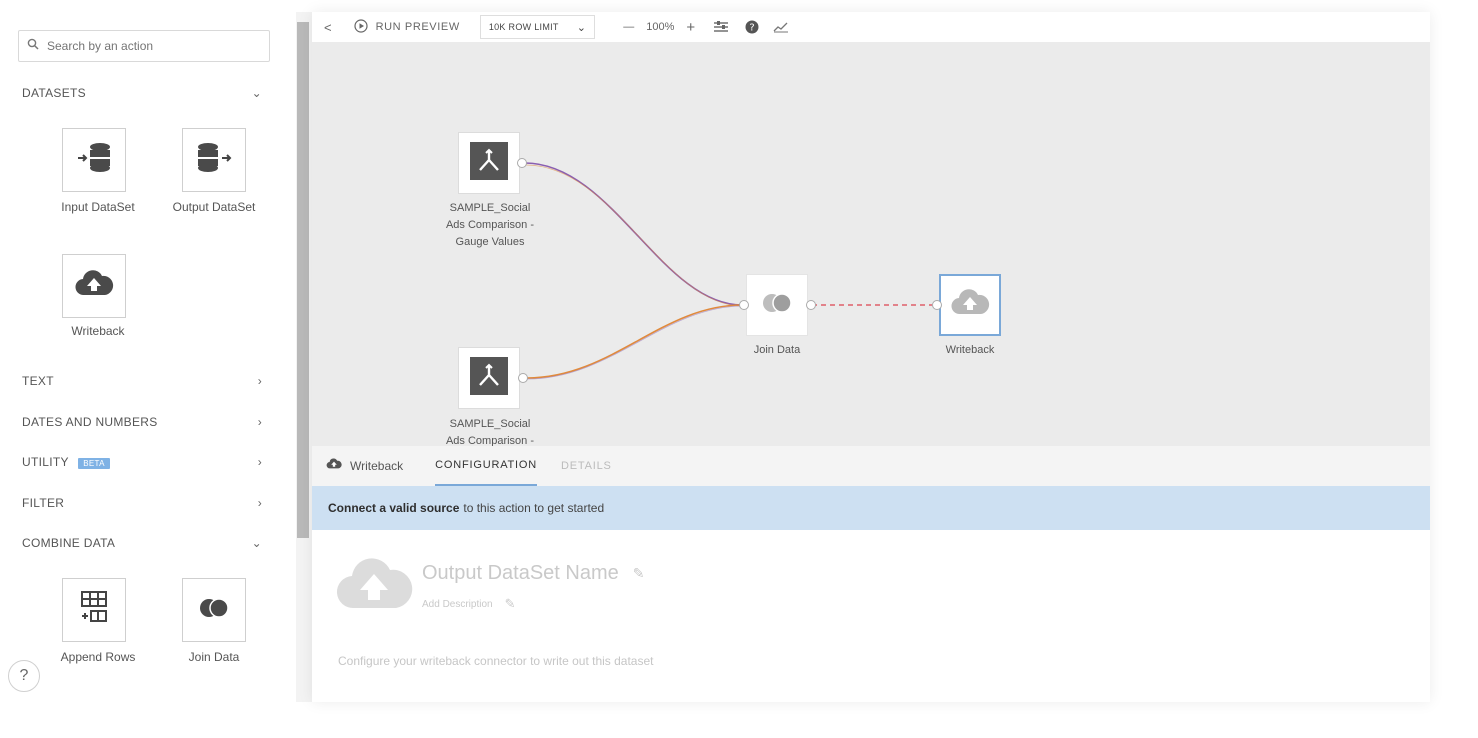 Image resolution: width=1478 pixels, height=738 pixels. Describe the element at coordinates (214, 207) in the screenshot. I see `tile-output-dataset-label: Output DataSet` at that location.